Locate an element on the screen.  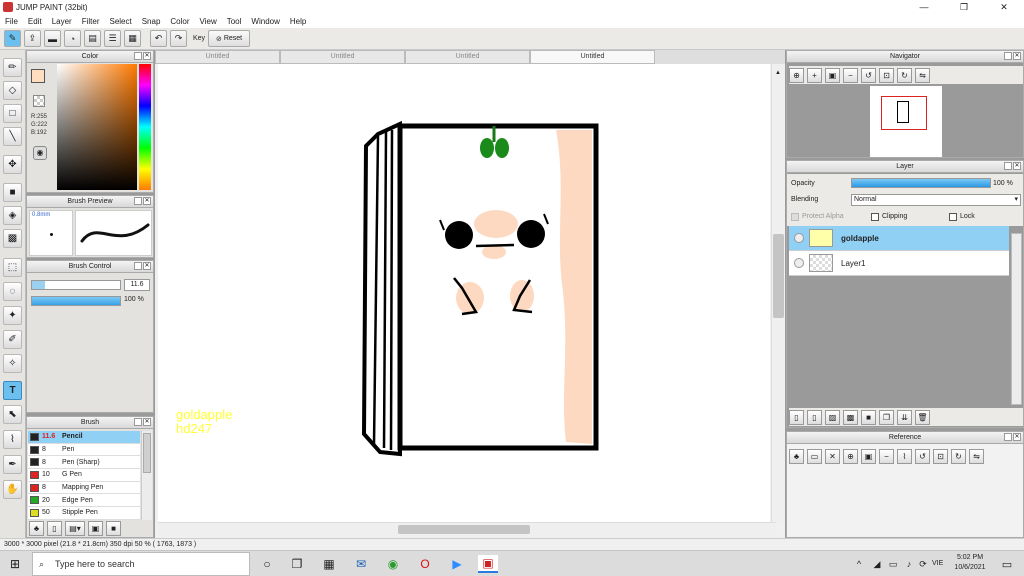
select-pen-tool-icon: ✐ is located at coordinates (12, 339).